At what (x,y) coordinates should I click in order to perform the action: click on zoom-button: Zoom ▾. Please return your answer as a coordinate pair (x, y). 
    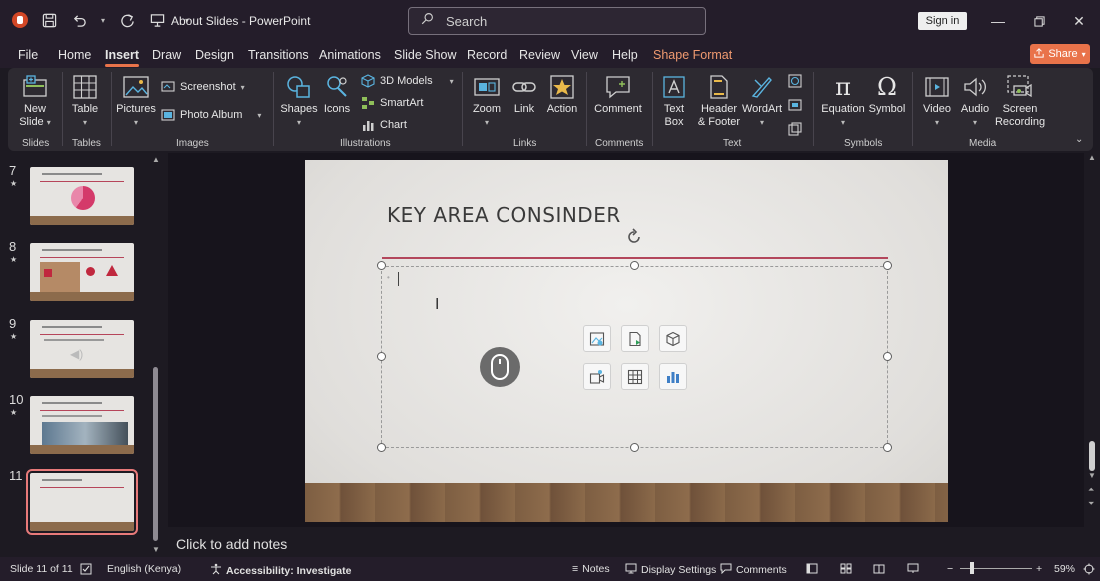
    Looking at the image, I should click on (487, 101).